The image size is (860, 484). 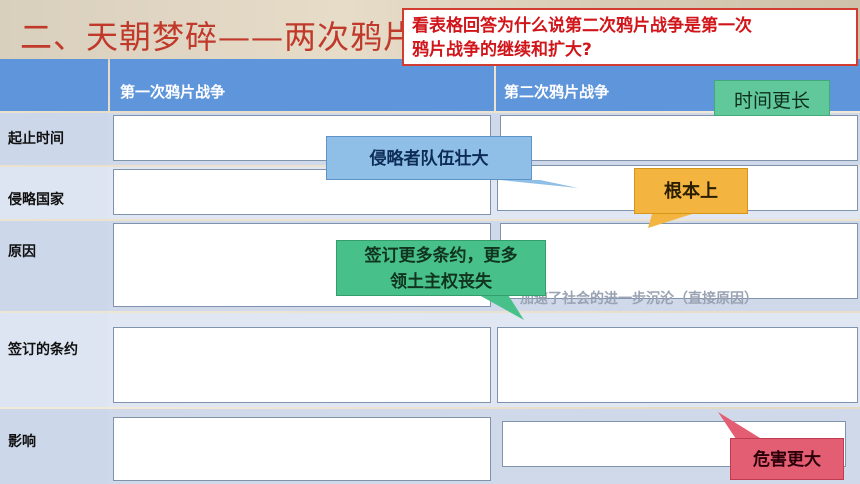 What do you see at coordinates (441, 268) in the screenshot?
I see `callout-more-treaties: 签订更多条约，更多 领土主权丧失` at bounding box center [441, 268].